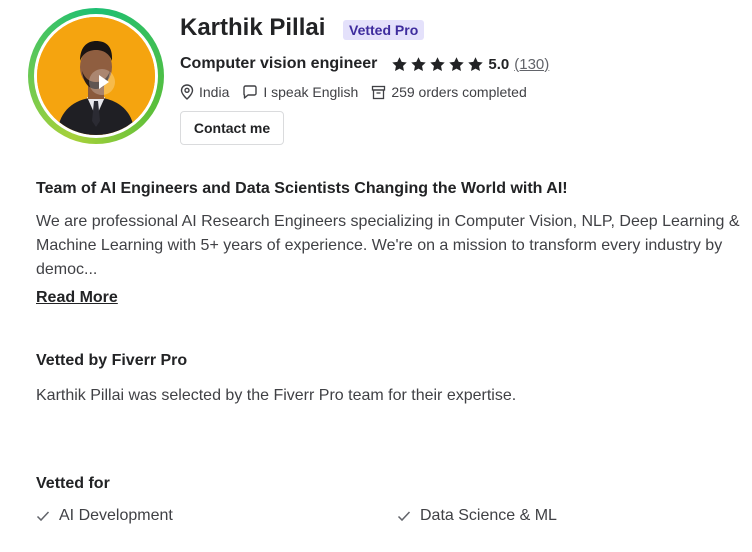 This screenshot has height=552, width=752. I want to click on vetted-by-title: Vetted by Fiverr Pro, so click(112, 360).